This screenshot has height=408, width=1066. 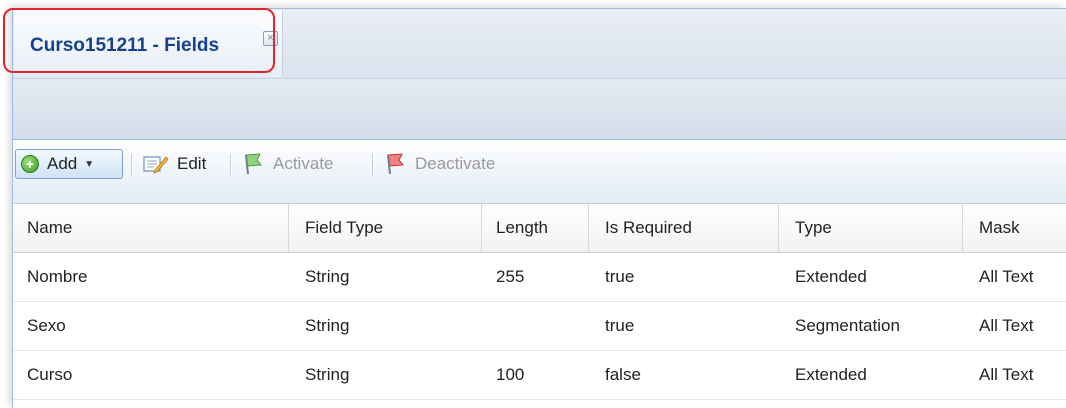 I want to click on chevron-down-icon: ▼, so click(x=89, y=164).